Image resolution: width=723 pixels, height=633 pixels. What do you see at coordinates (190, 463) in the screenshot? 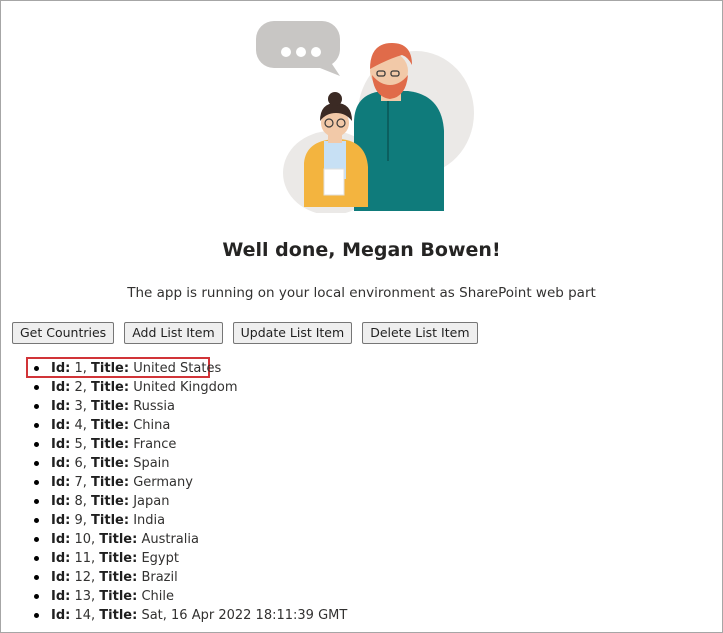
I see `list-item: Id: 6, Title: Spain` at bounding box center [190, 463].